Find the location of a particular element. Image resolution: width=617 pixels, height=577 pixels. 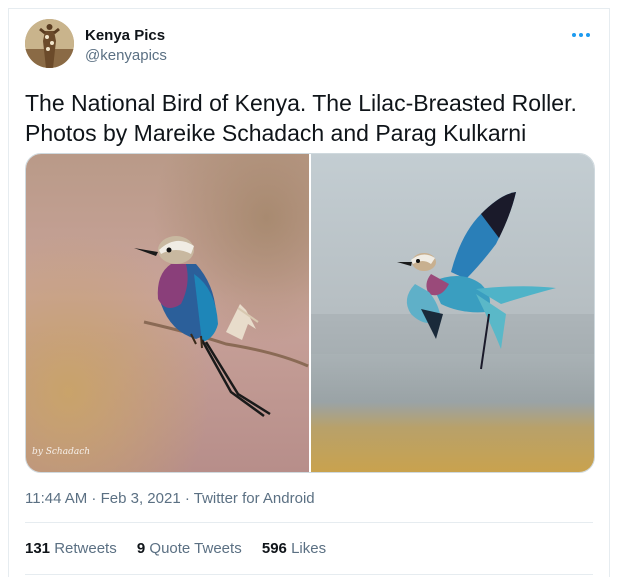

tweet-source: Twitter for Android is located at coordinates (254, 498).